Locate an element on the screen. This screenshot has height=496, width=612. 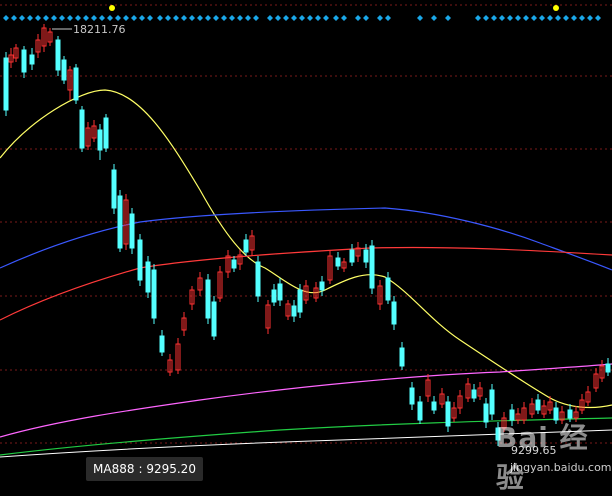
ma-indicator-value: 9295.20 is located at coordinates (171, 469).